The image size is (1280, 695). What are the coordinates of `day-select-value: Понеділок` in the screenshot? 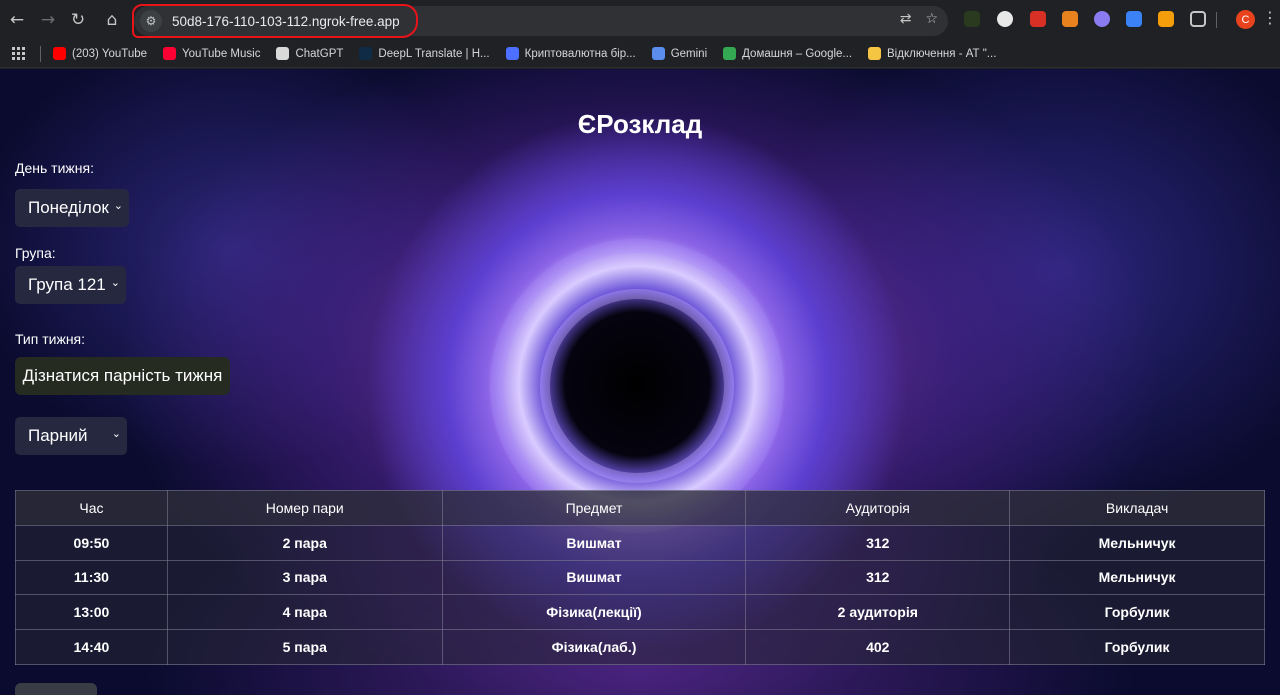 It's located at (68, 207).